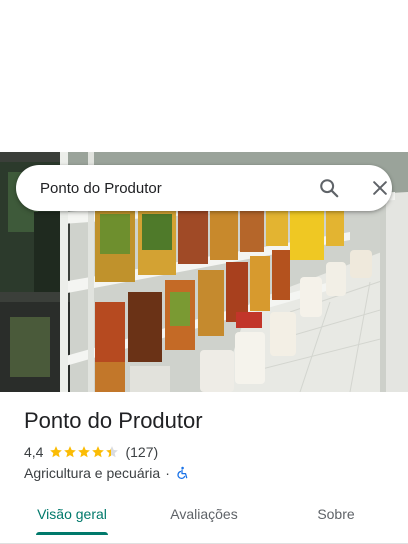 The width and height of the screenshot is (408, 544). What do you see at coordinates (204, 514) in the screenshot?
I see `tab-label: Avaliações` at bounding box center [204, 514].